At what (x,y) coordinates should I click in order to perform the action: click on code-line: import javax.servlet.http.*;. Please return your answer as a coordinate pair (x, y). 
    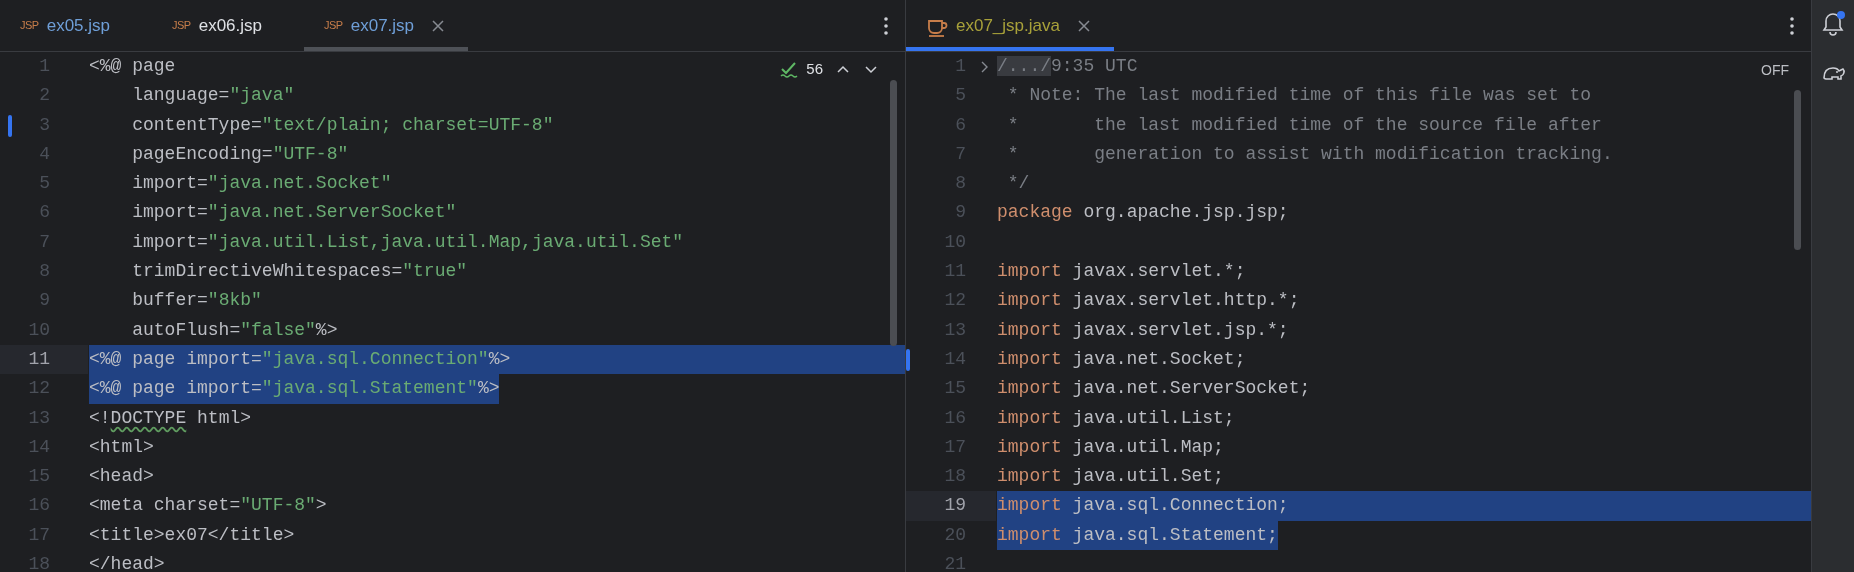
    Looking at the image, I should click on (1148, 301).